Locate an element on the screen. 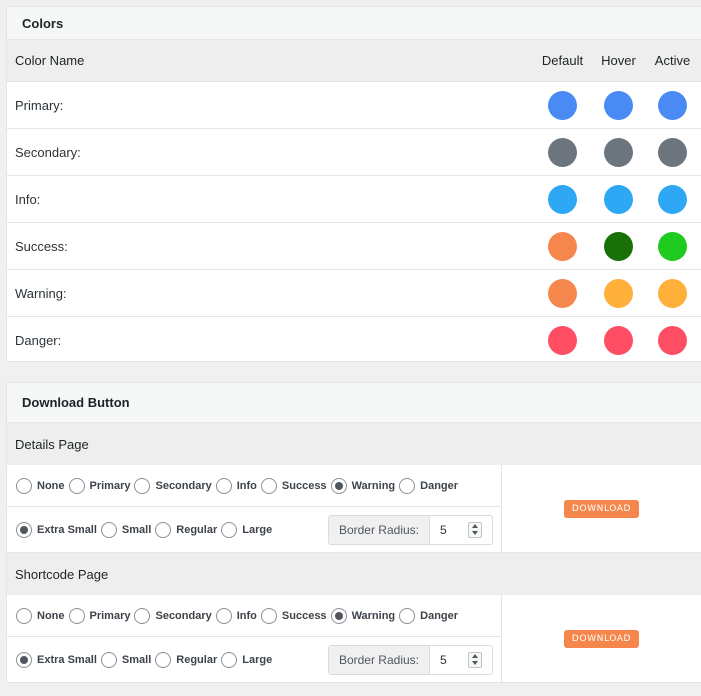 This screenshot has height=696, width=701. color-row: Primary: is located at coordinates (354, 105).